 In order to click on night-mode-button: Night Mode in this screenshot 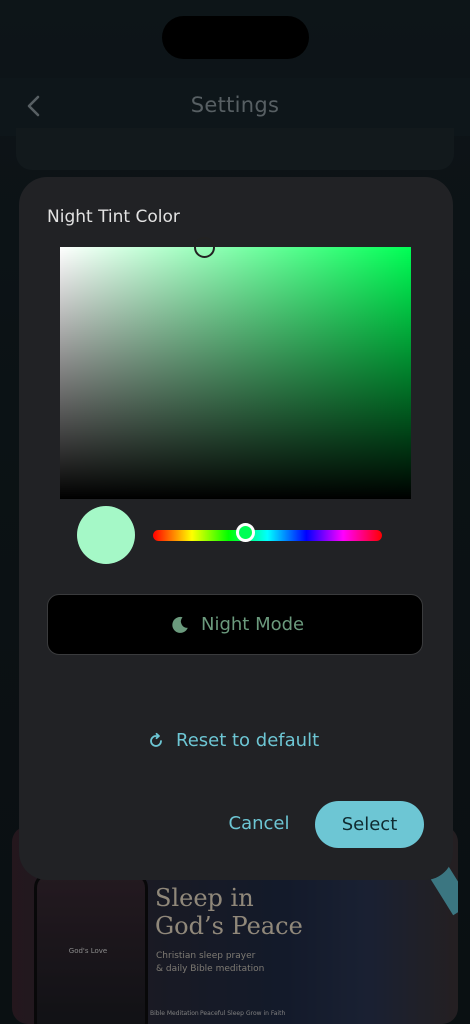, I will do `click(235, 624)`.